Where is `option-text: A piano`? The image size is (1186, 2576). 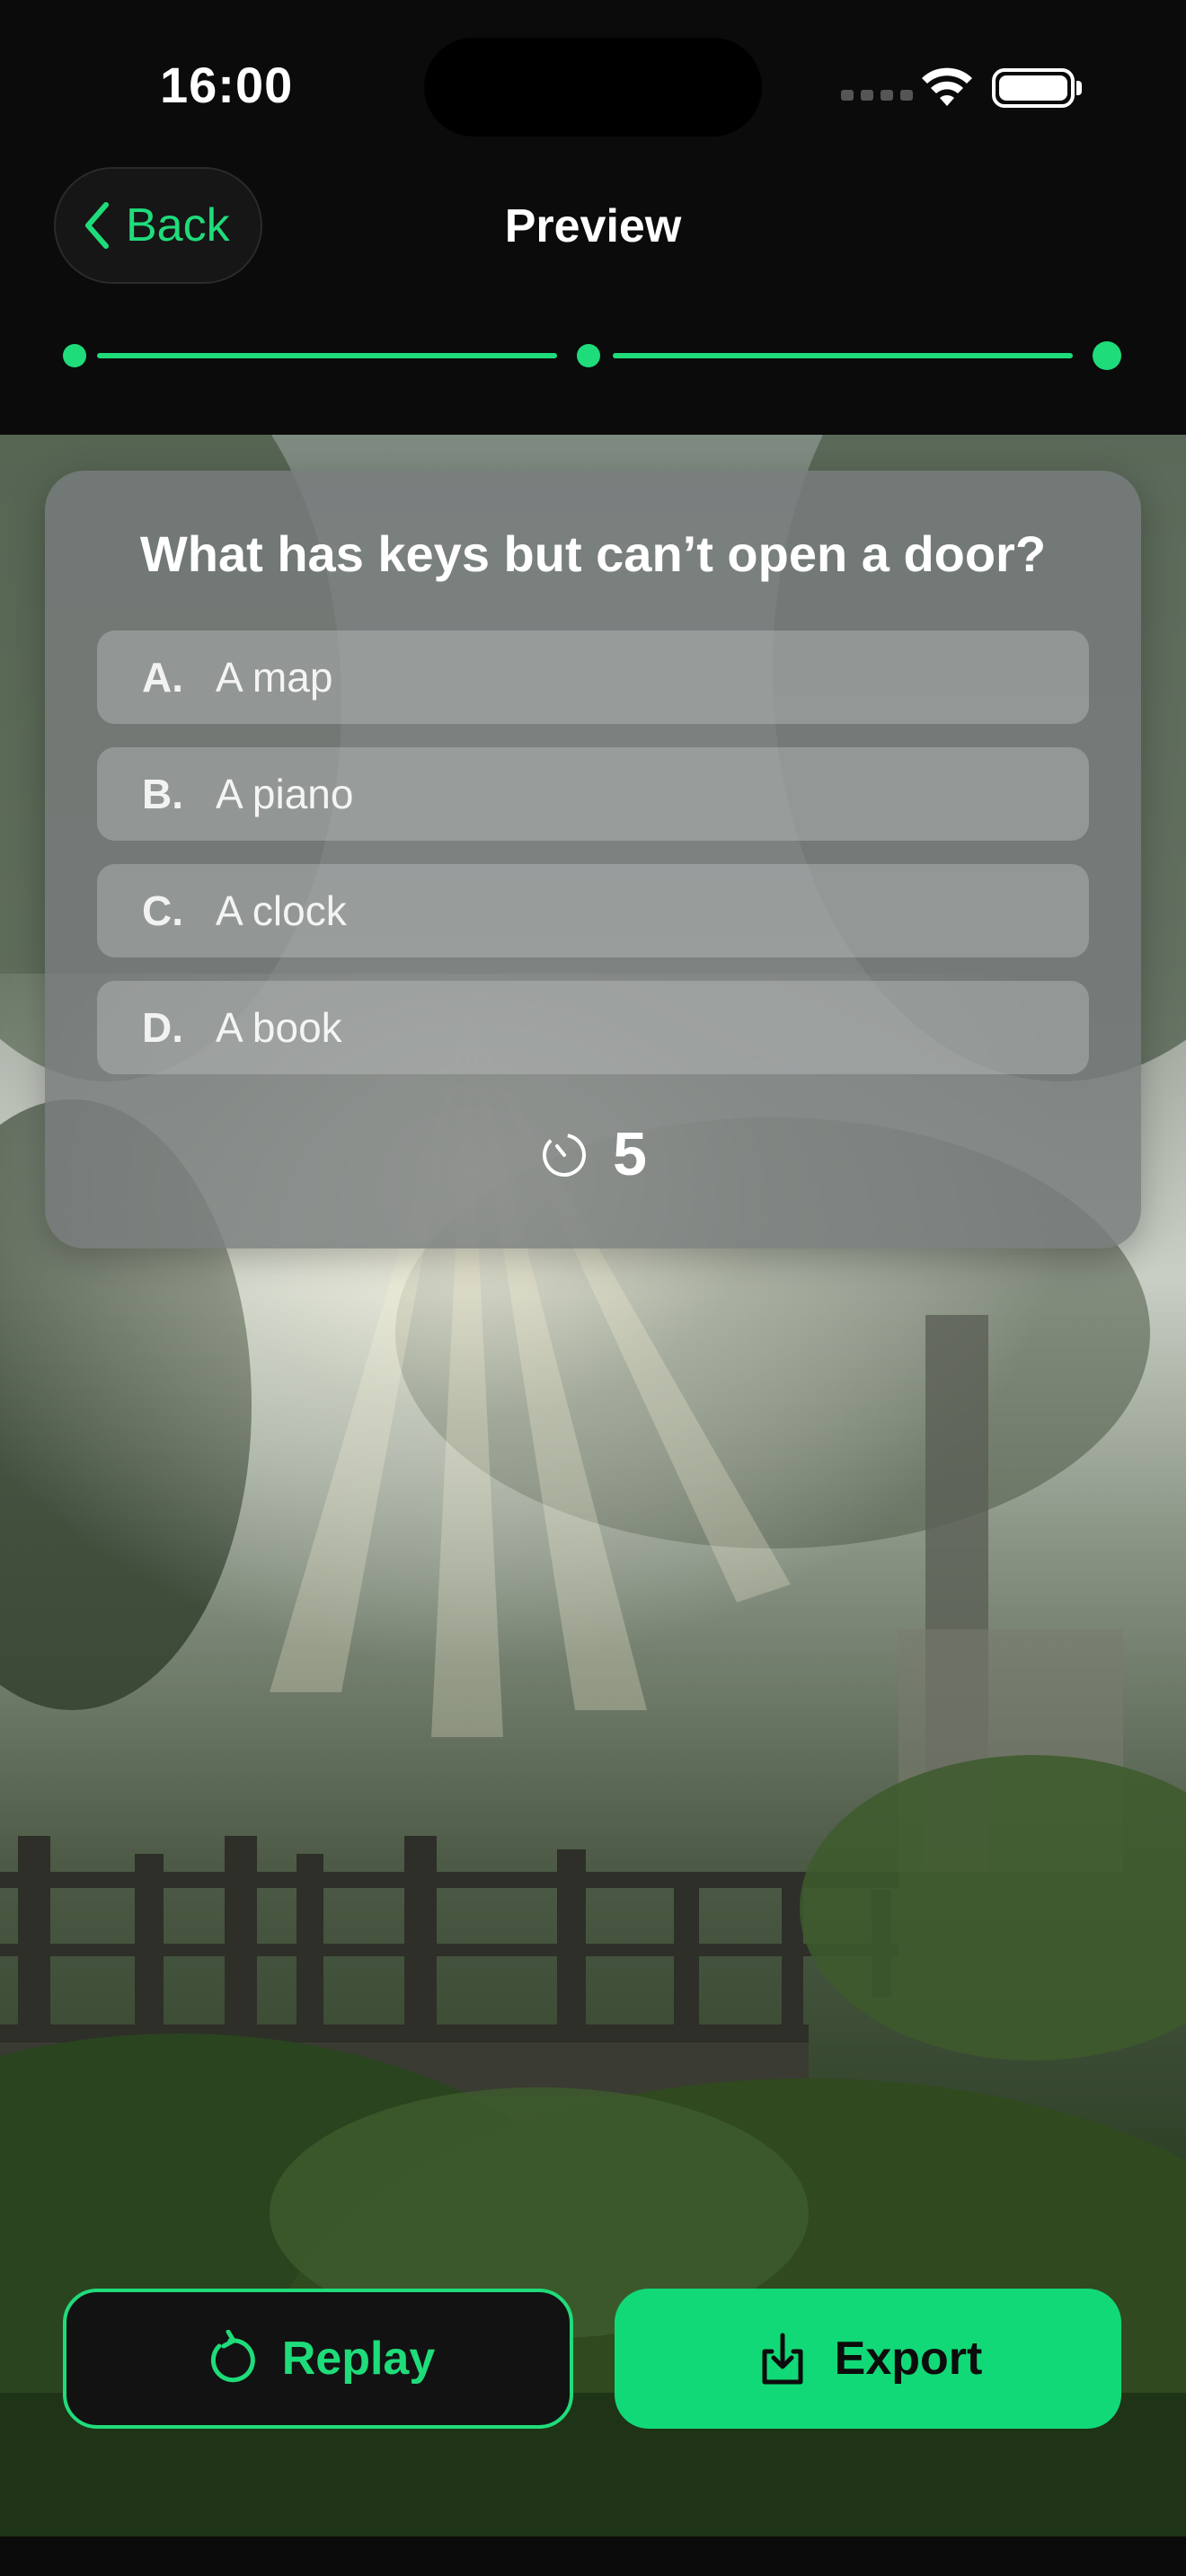 option-text: A piano is located at coordinates (285, 794).